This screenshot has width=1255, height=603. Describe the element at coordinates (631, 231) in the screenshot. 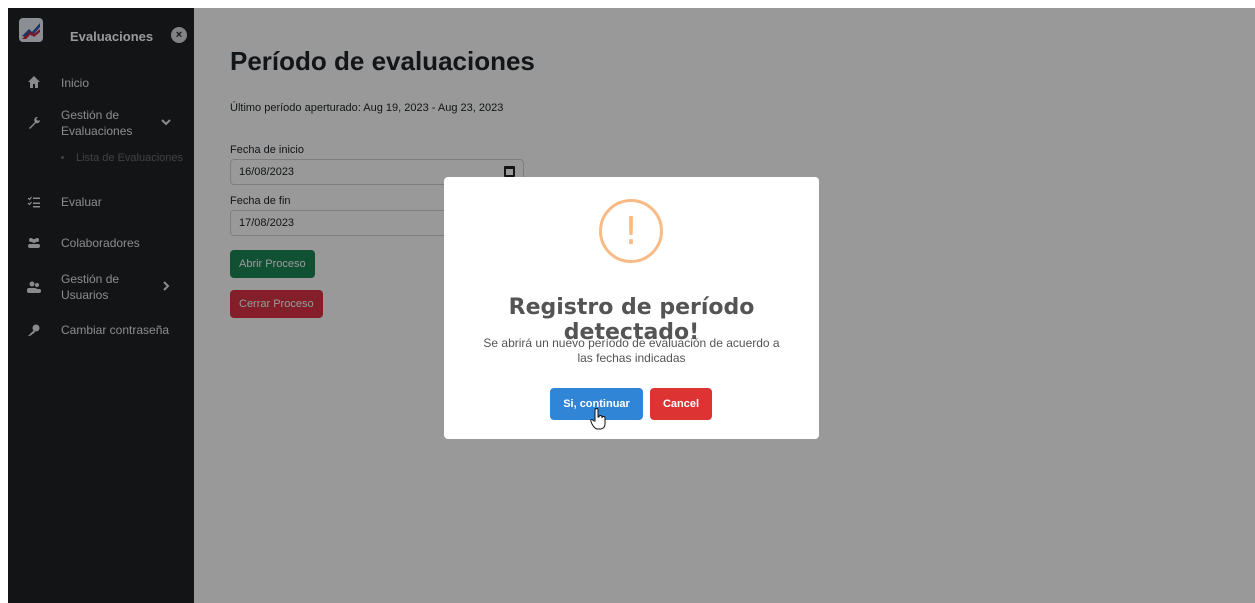

I see `warning-icon: !` at that location.